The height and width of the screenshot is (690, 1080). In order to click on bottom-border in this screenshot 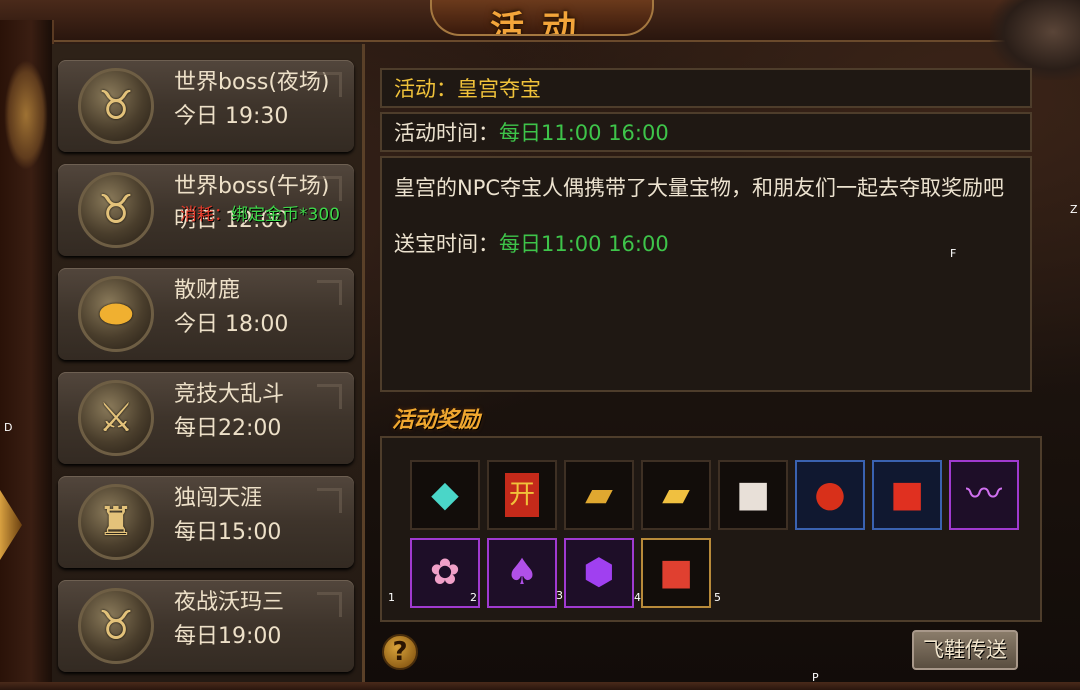, I will do `click(540, 686)`.